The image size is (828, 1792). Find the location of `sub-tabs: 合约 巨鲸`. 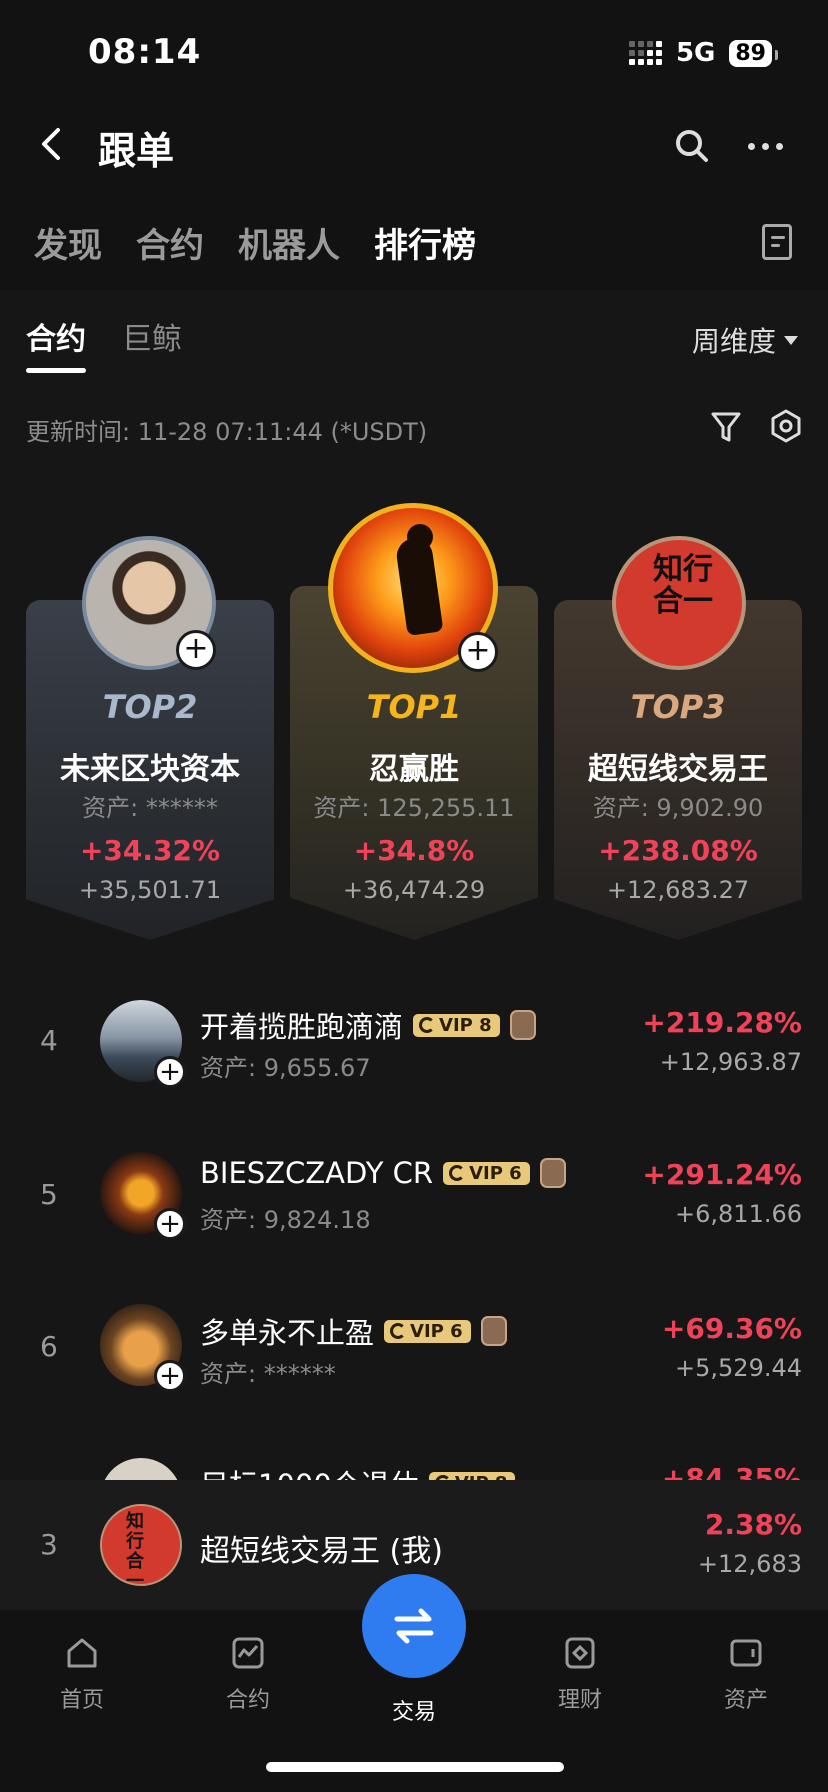

sub-tabs: 合约 巨鲸 is located at coordinates (104, 336).